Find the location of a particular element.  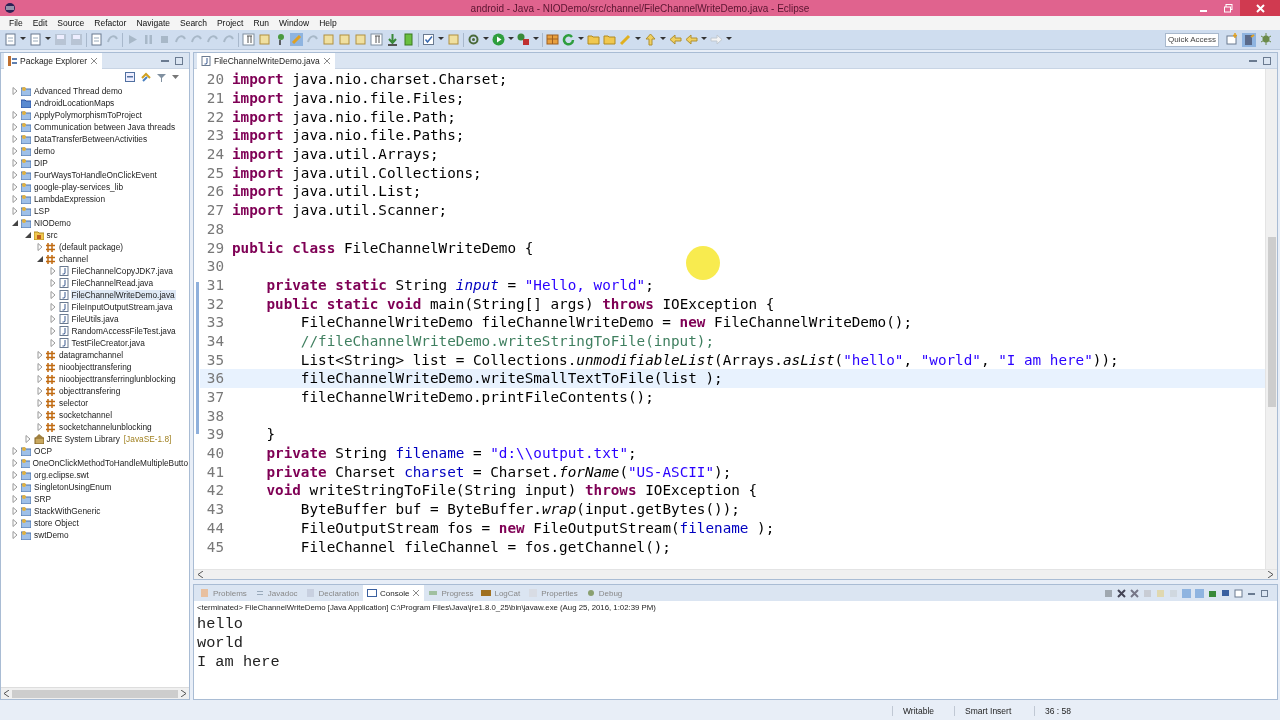

package-explorer-tab: Package Explorer is located at coordinates (53, 60).